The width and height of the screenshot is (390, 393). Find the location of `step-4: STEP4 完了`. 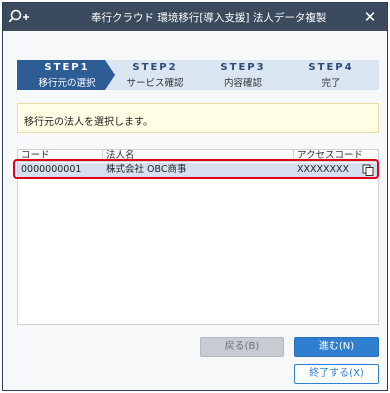

step-4: STEP4 完了 is located at coordinates (330, 75).